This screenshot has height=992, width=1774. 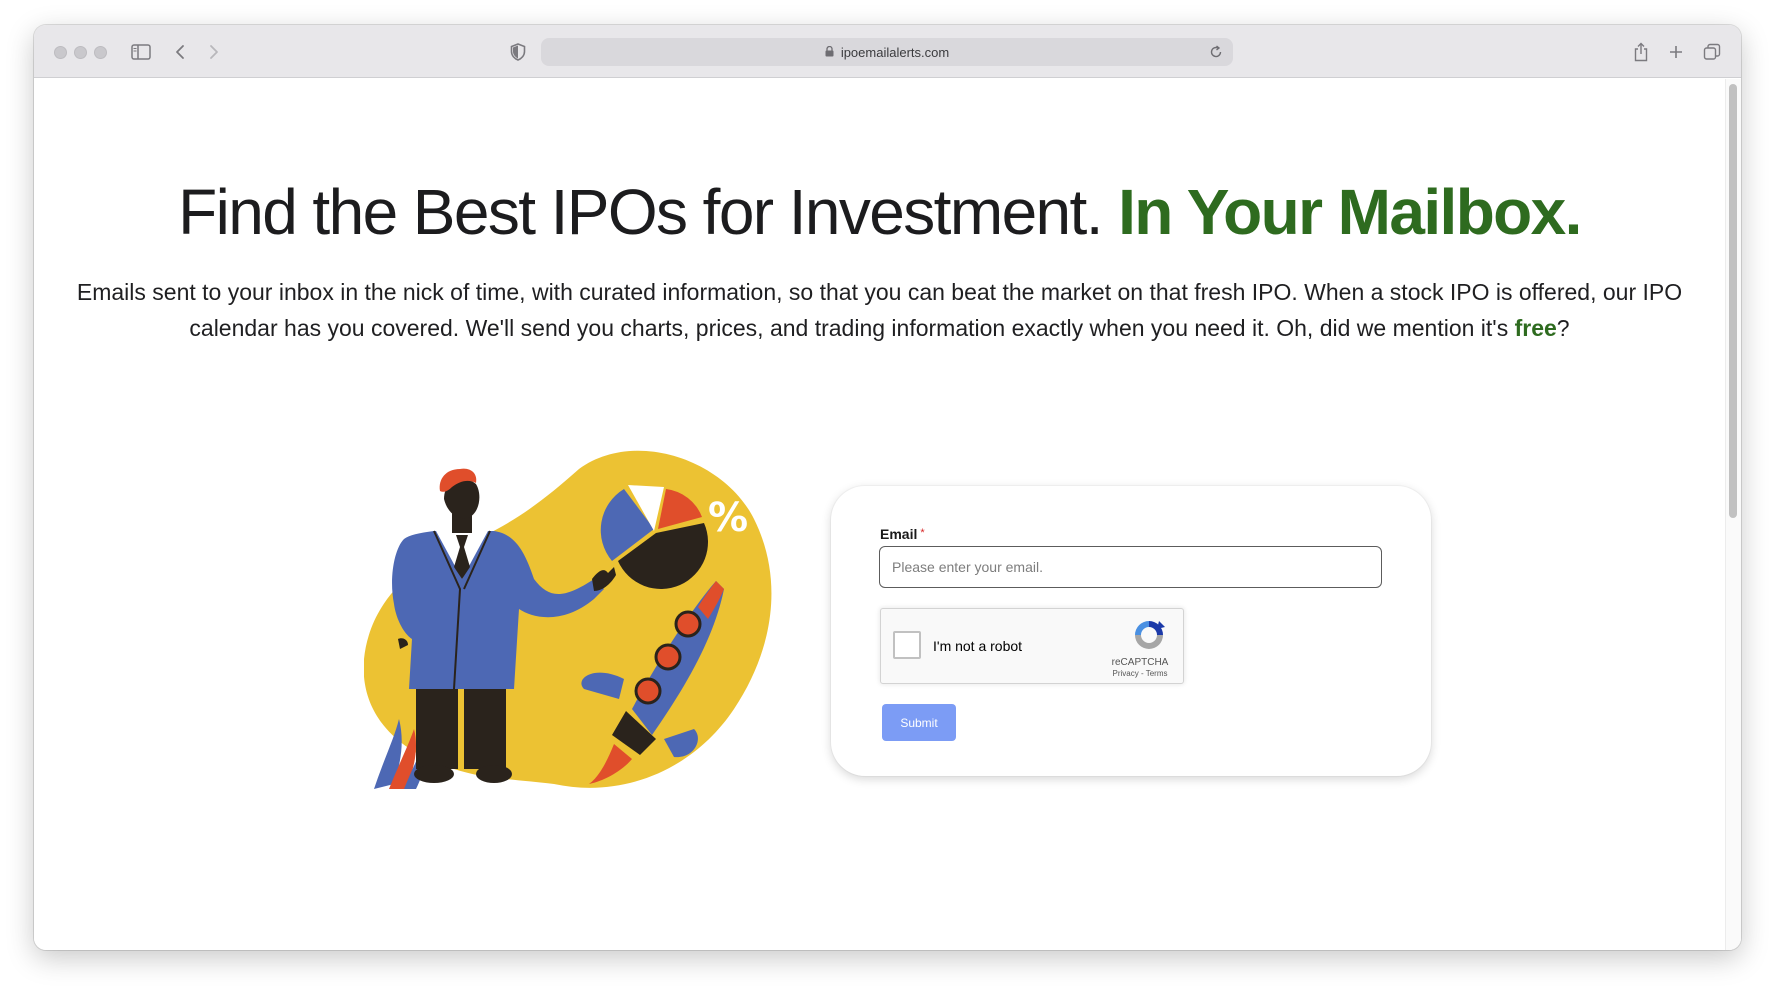 What do you see at coordinates (919, 722) in the screenshot?
I see `submit-button: Submit` at bounding box center [919, 722].